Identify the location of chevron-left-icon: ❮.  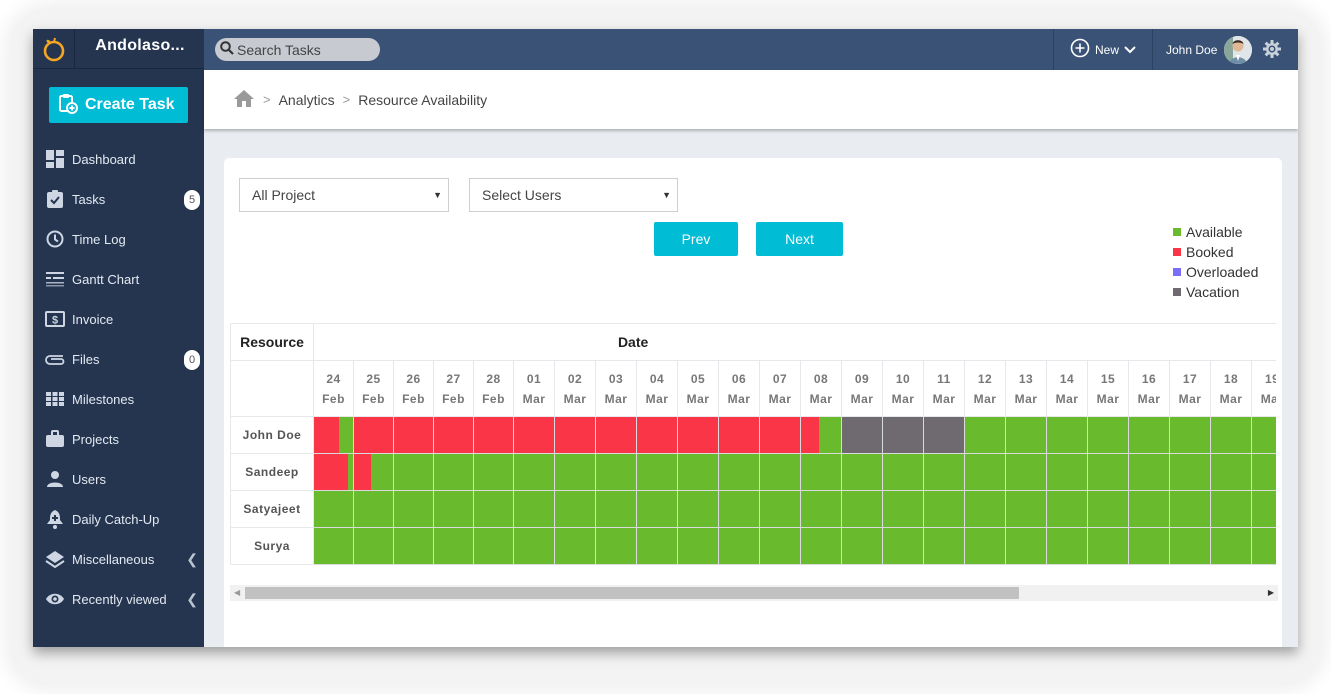
(192, 559).